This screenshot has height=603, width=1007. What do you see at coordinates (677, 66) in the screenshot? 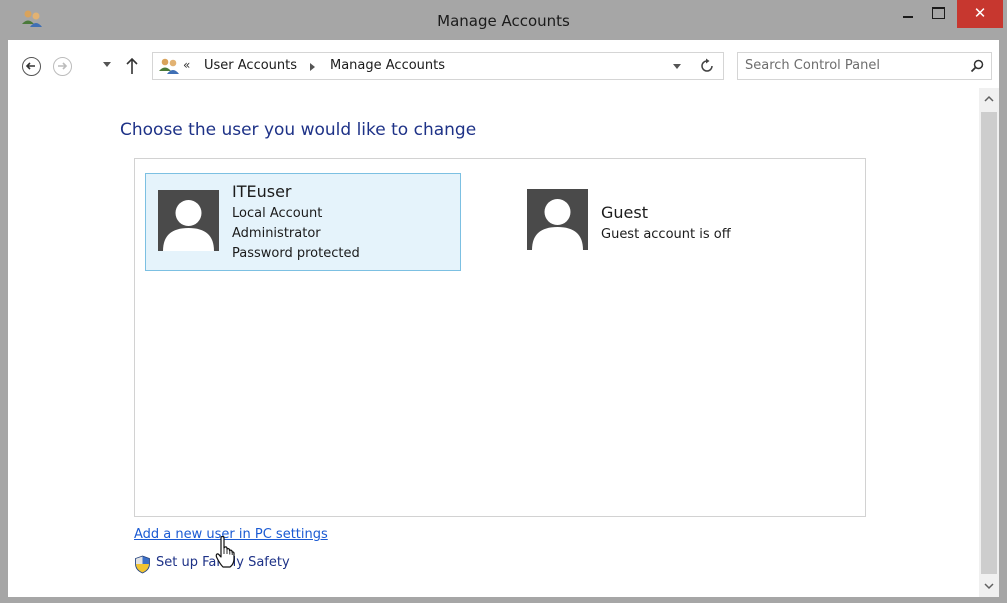
I see `address-dropdown-chevron-down-icon` at bounding box center [677, 66].